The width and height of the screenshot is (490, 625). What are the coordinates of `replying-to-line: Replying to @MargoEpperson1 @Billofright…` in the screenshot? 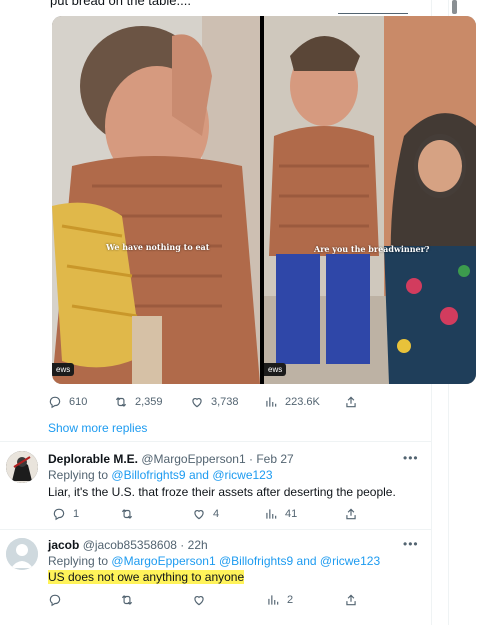 It's located at (214, 561).